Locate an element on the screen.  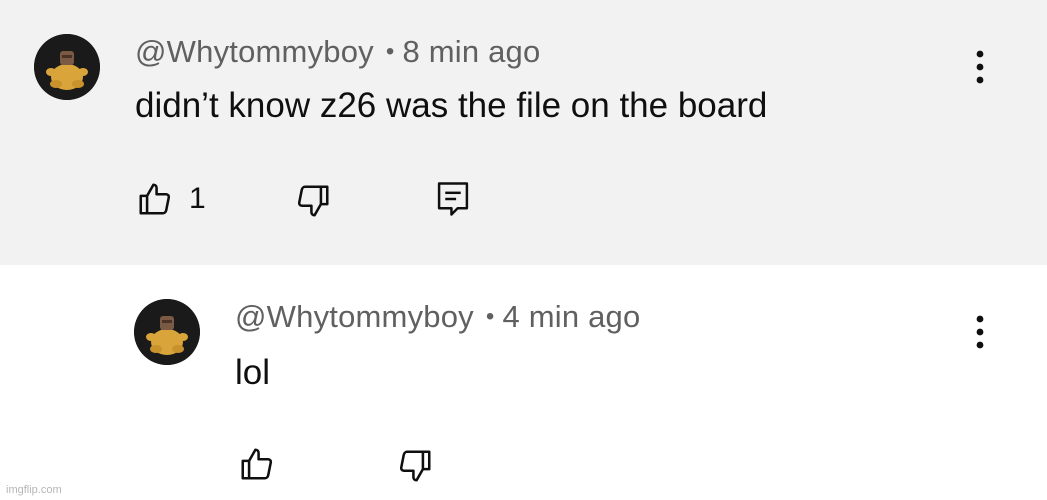
reply-button is located at coordinates (453, 201).